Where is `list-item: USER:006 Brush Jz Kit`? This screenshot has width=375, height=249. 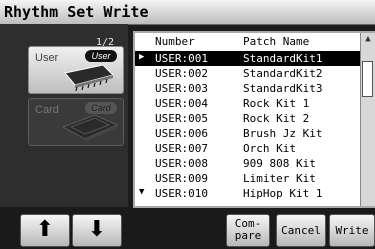
list-item: USER:006 Brush Jz Kit is located at coordinates (248, 133).